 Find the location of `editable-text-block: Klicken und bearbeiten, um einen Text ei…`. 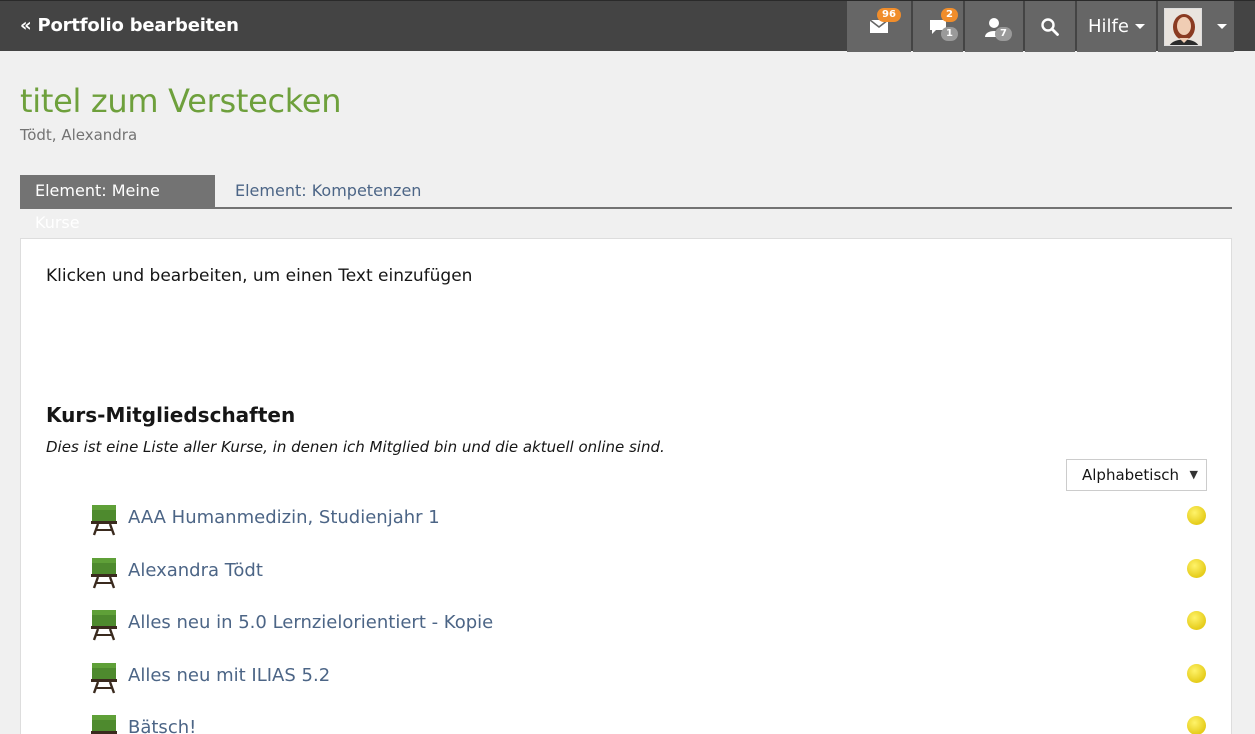

editable-text-block: Klicken und bearbeiten, um einen Text ei… is located at coordinates (259, 276).